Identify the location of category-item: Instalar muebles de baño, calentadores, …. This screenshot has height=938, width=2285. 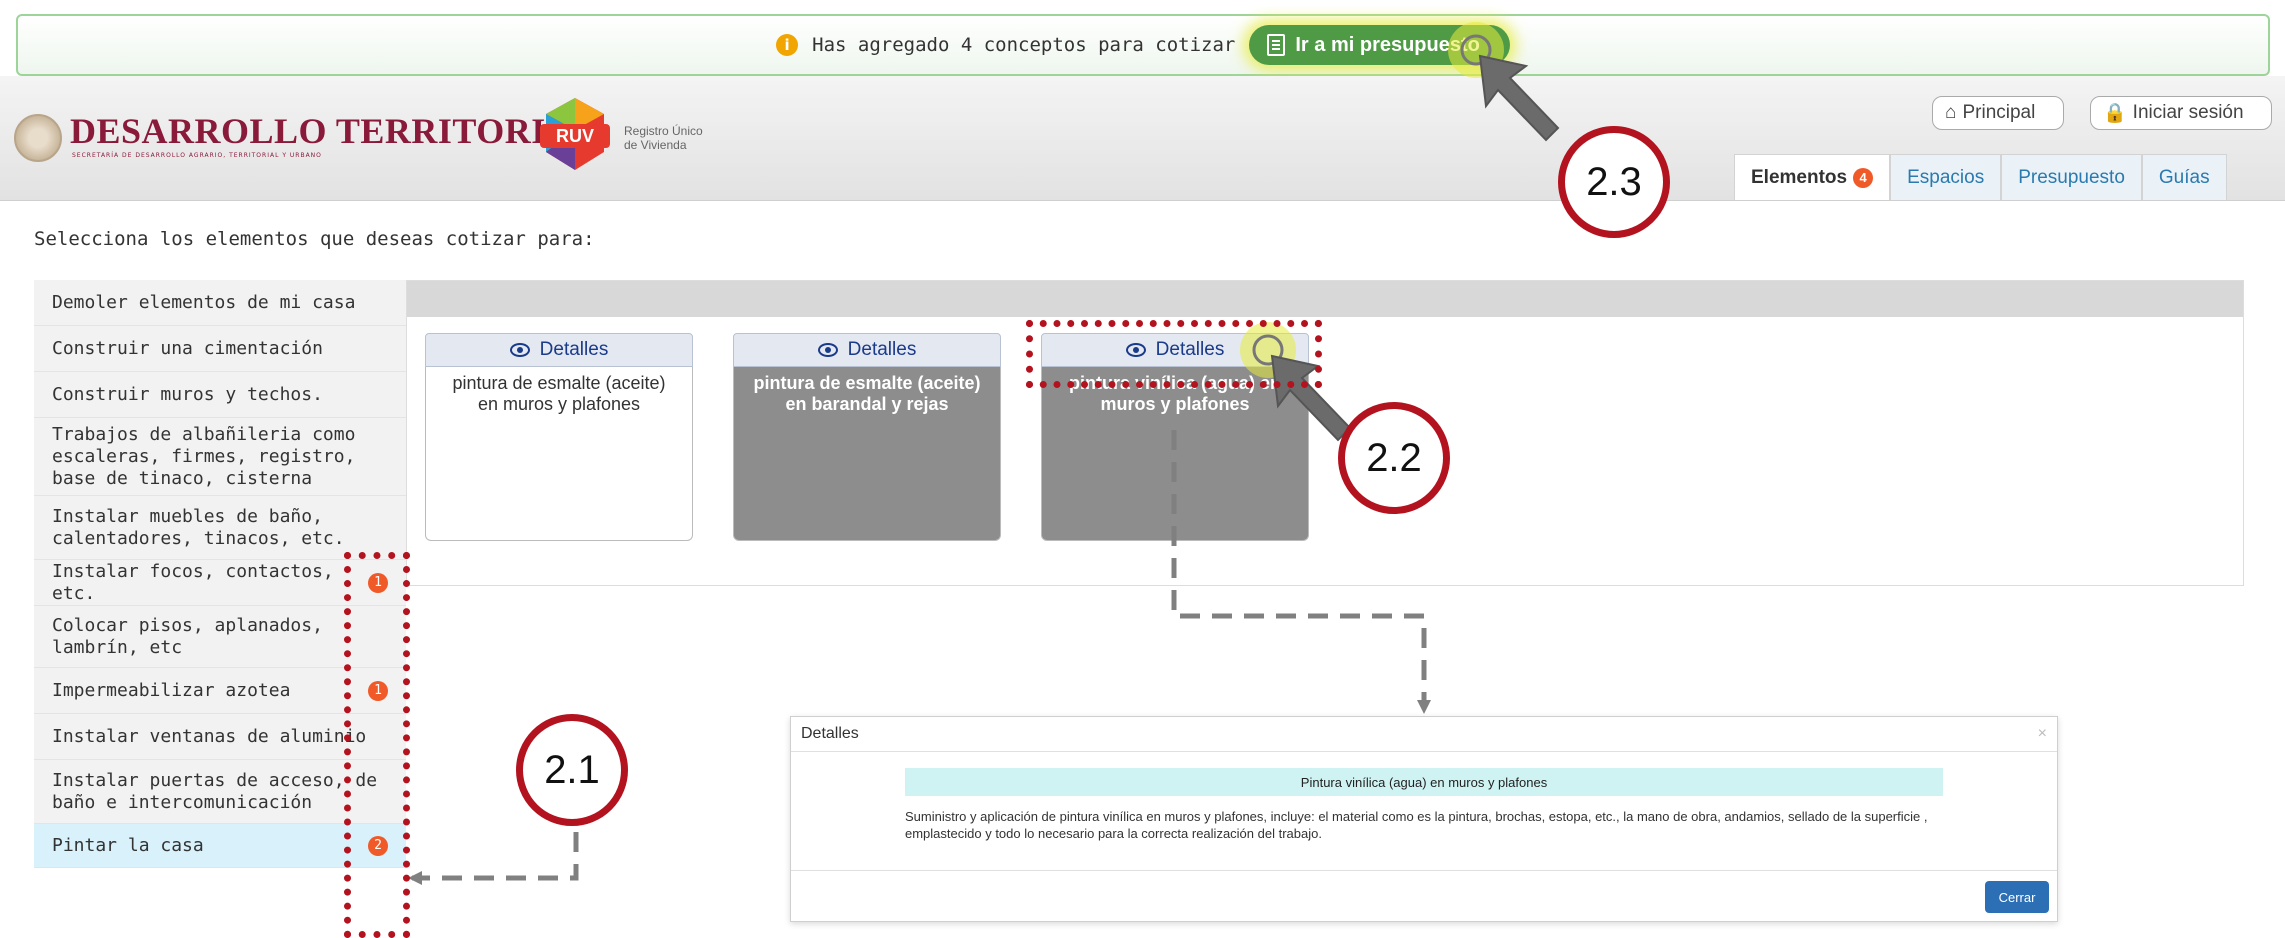
(220, 528).